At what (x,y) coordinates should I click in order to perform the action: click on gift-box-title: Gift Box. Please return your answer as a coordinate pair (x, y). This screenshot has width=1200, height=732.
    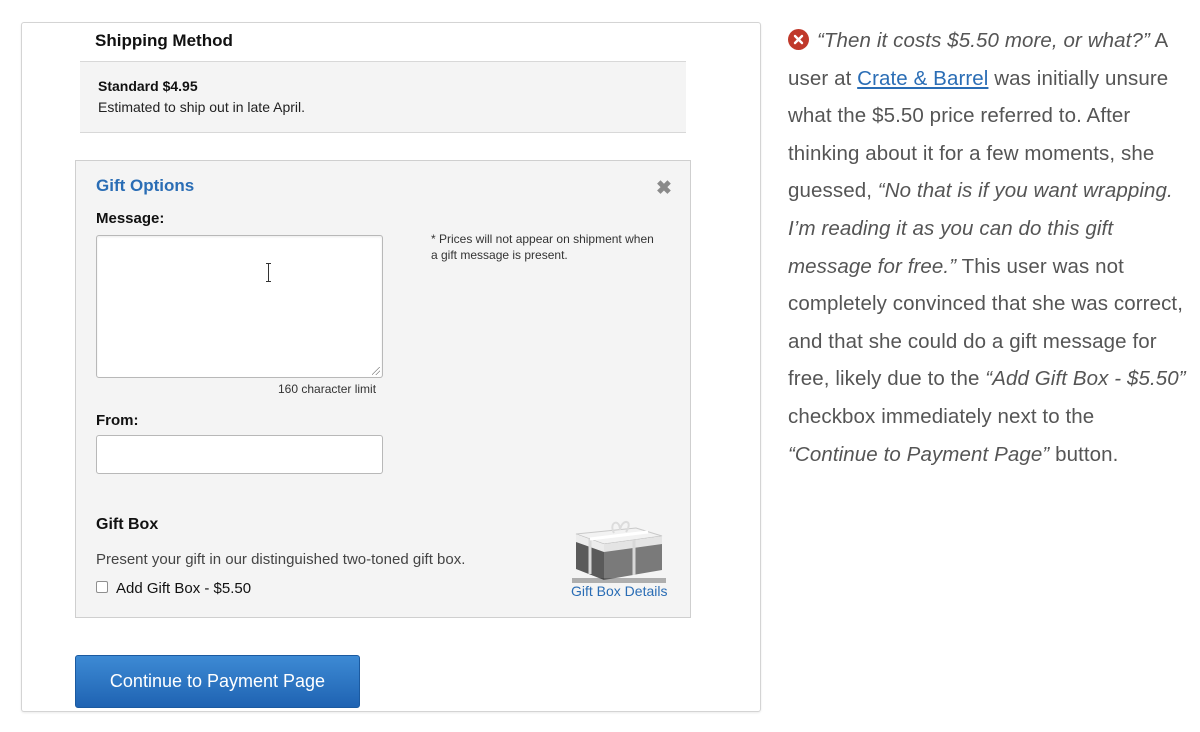
    Looking at the image, I should click on (127, 524).